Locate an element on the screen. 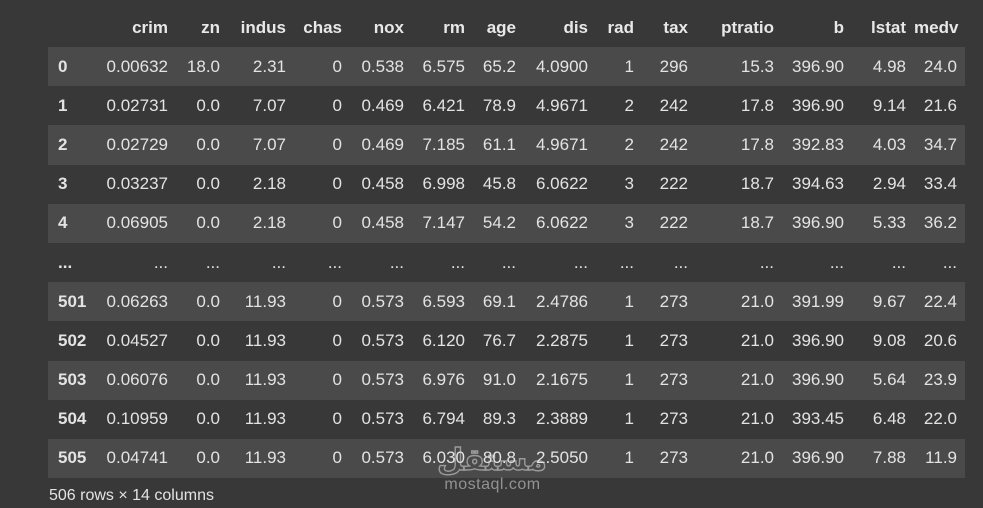 The width and height of the screenshot is (983, 508). column-header: nox is located at coordinates (388, 27).